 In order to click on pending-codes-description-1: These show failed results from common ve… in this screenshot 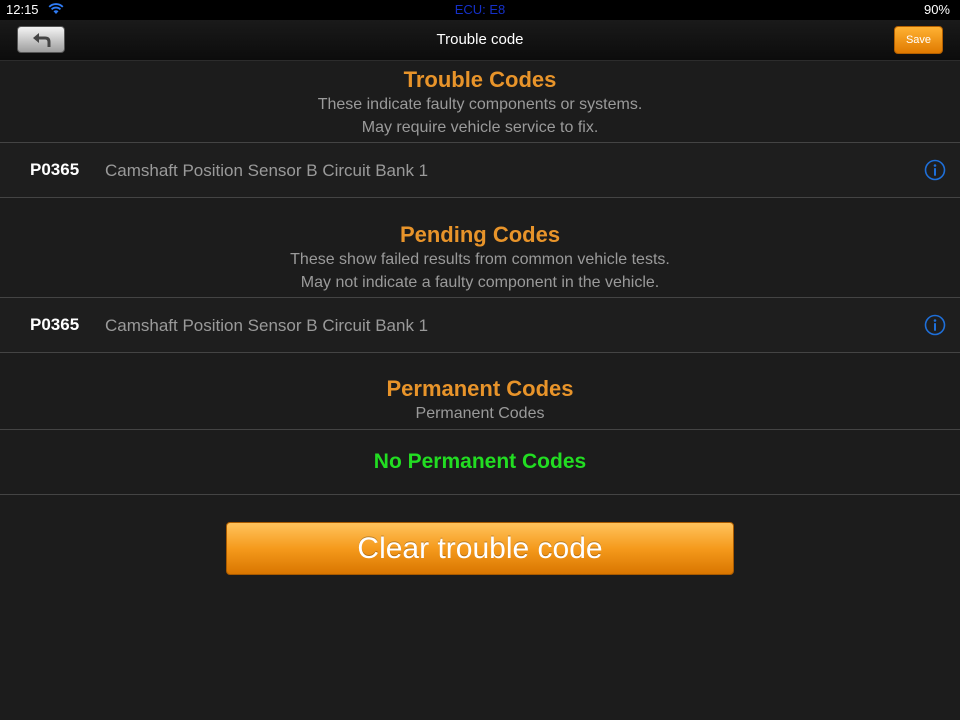, I will do `click(480, 259)`.